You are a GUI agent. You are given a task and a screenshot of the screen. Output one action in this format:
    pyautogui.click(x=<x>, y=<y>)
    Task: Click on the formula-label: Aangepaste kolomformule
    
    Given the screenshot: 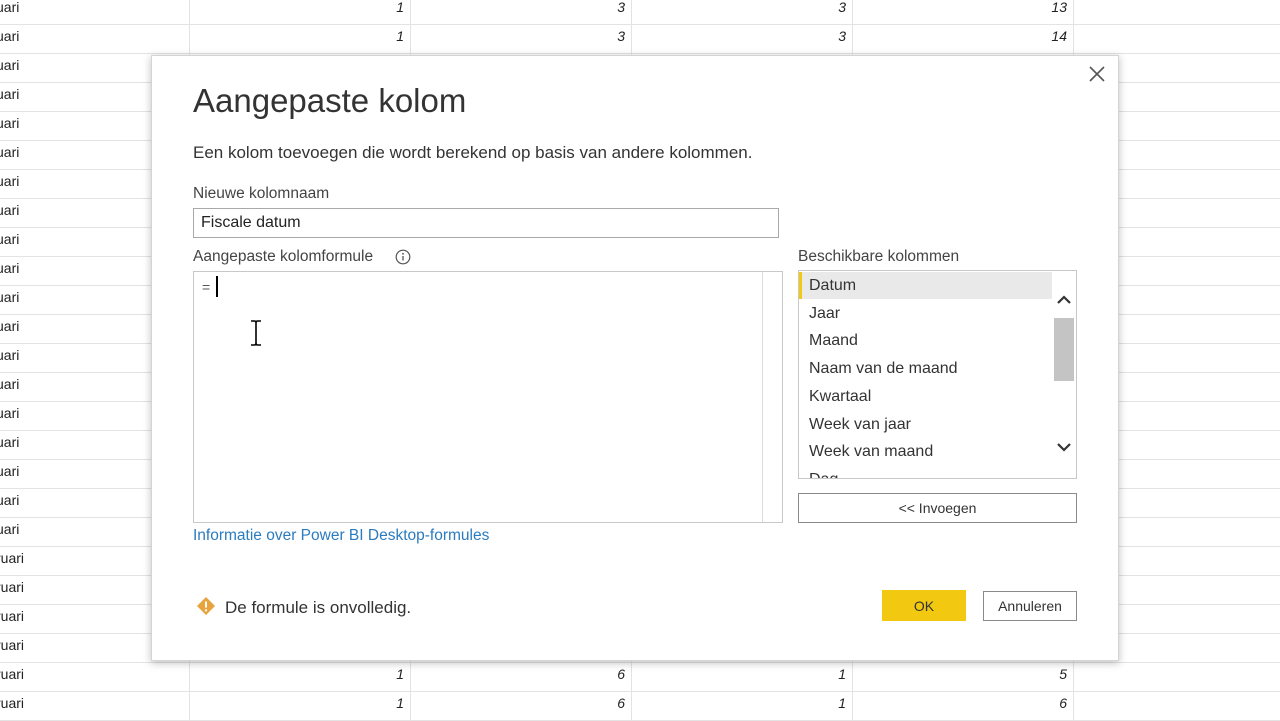 What is the action you would take?
    pyautogui.click(x=283, y=256)
    